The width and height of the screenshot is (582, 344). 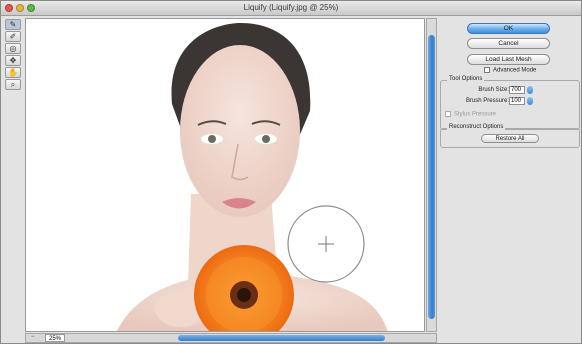 What do you see at coordinates (508, 59) in the screenshot?
I see `load-last-mesh-button: Load Last Mesh` at bounding box center [508, 59].